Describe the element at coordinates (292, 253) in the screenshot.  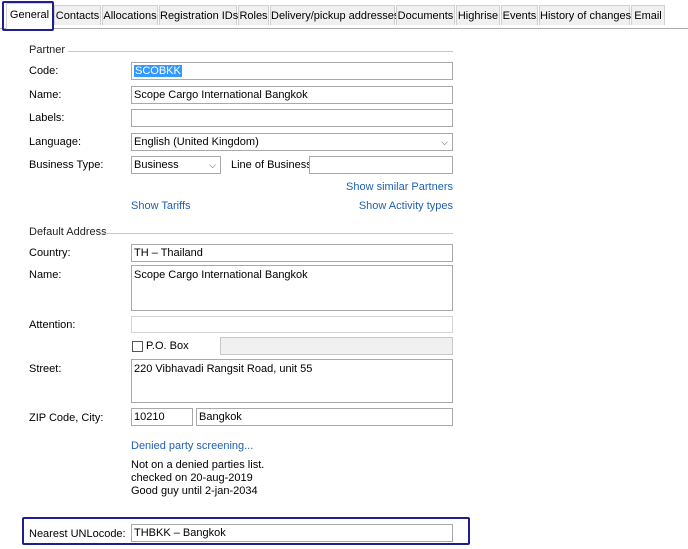
I see `country-field: TH – Thailand` at that location.